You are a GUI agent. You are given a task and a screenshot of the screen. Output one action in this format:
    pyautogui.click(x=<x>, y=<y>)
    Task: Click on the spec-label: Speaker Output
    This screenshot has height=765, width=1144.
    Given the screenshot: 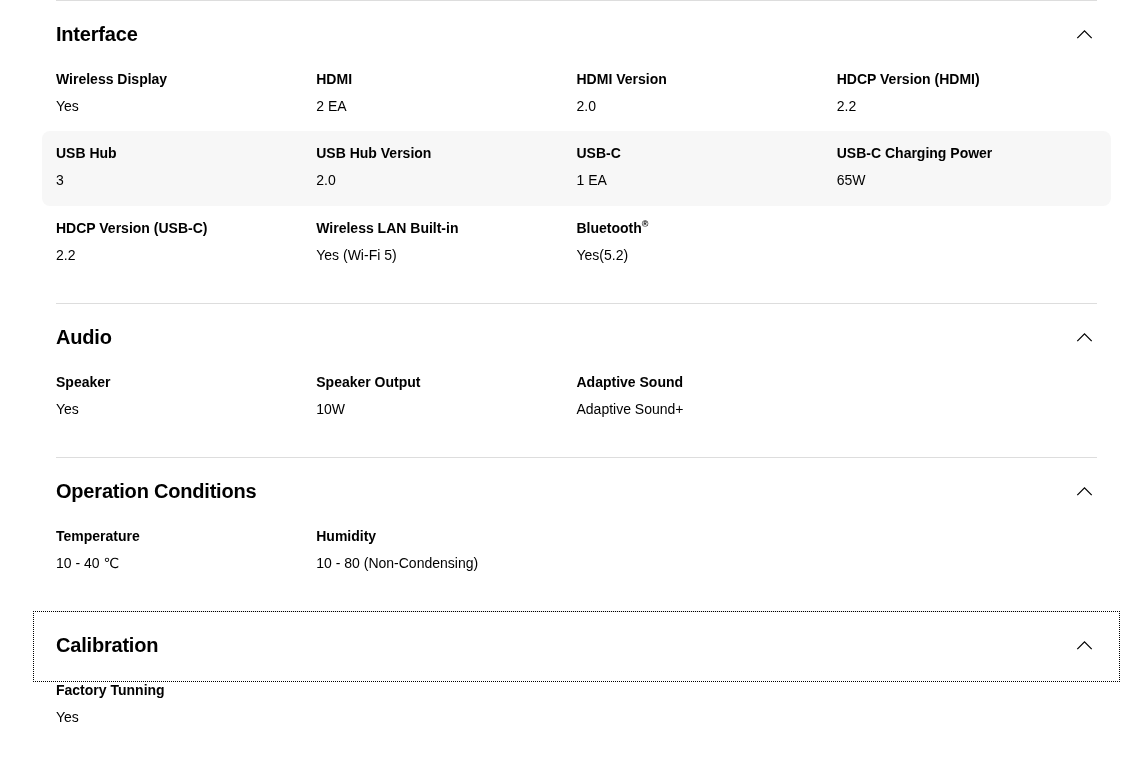 What is the action you would take?
    pyautogui.click(x=369, y=382)
    